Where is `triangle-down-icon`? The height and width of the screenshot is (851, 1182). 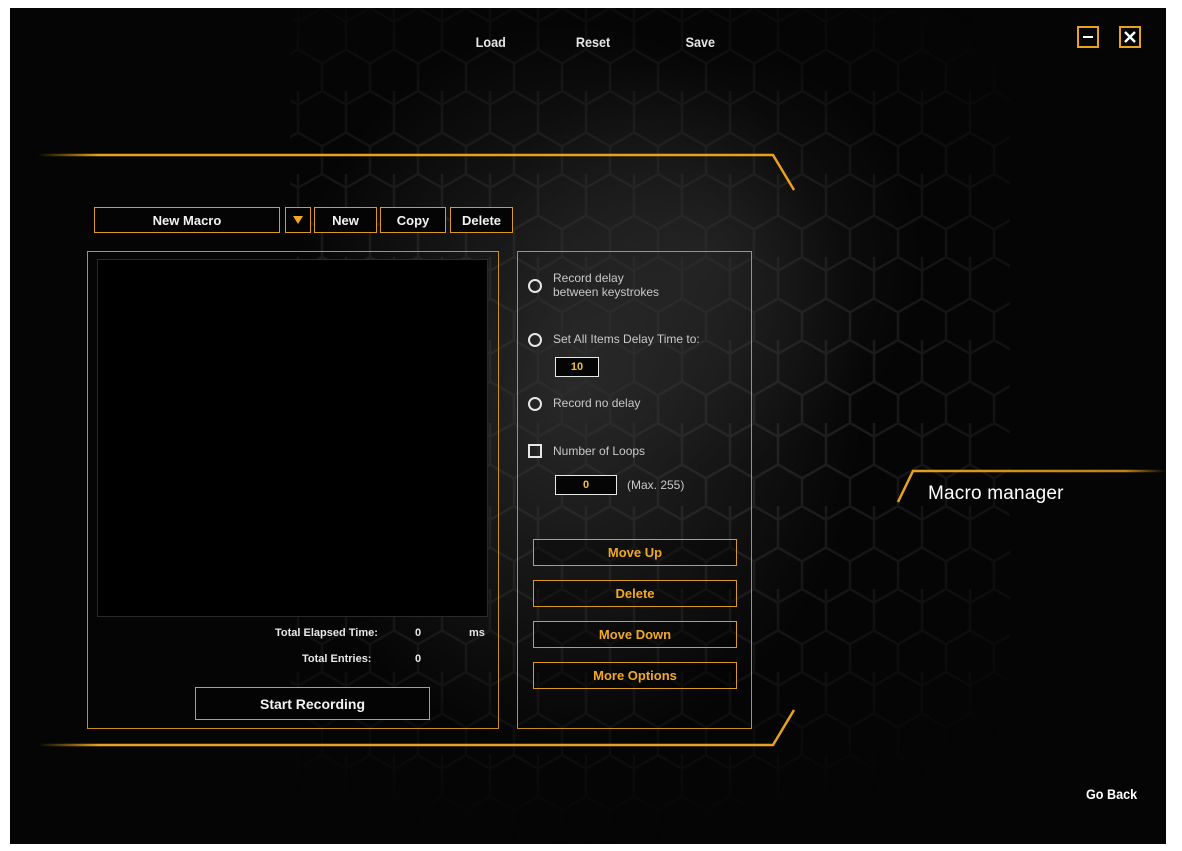
triangle-down-icon is located at coordinates (298, 220).